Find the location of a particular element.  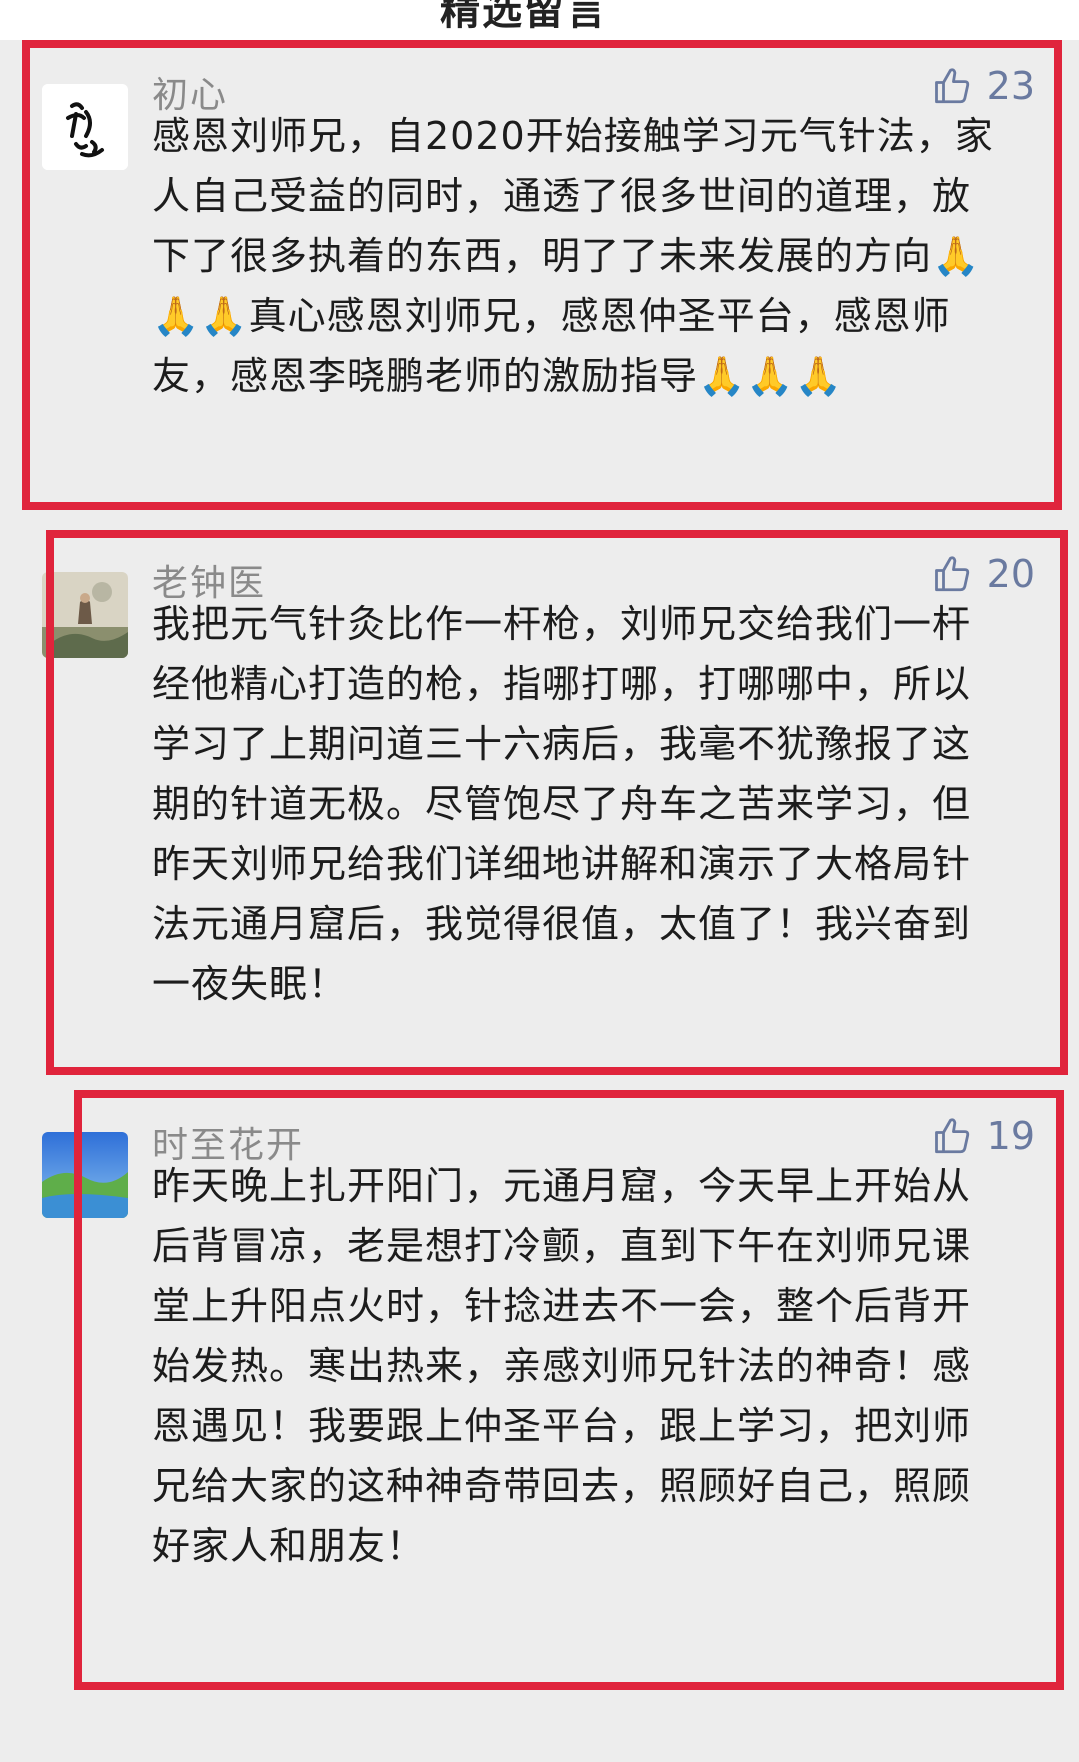

calligraphy-avatar-icon is located at coordinates (85, 127).